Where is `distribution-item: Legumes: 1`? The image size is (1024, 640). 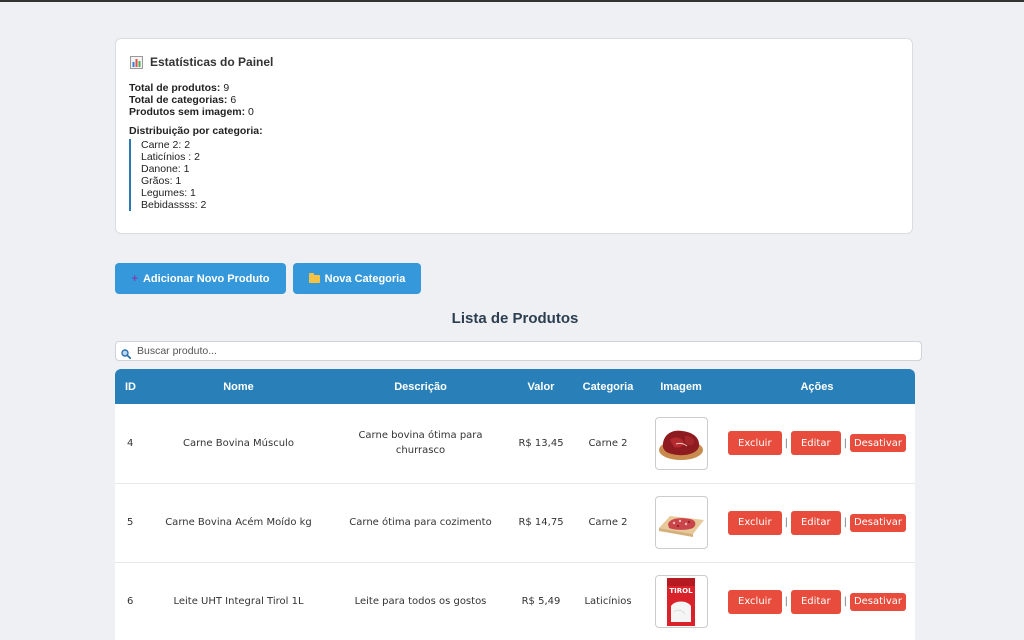
distribution-item: Legumes: 1 is located at coordinates (168, 193).